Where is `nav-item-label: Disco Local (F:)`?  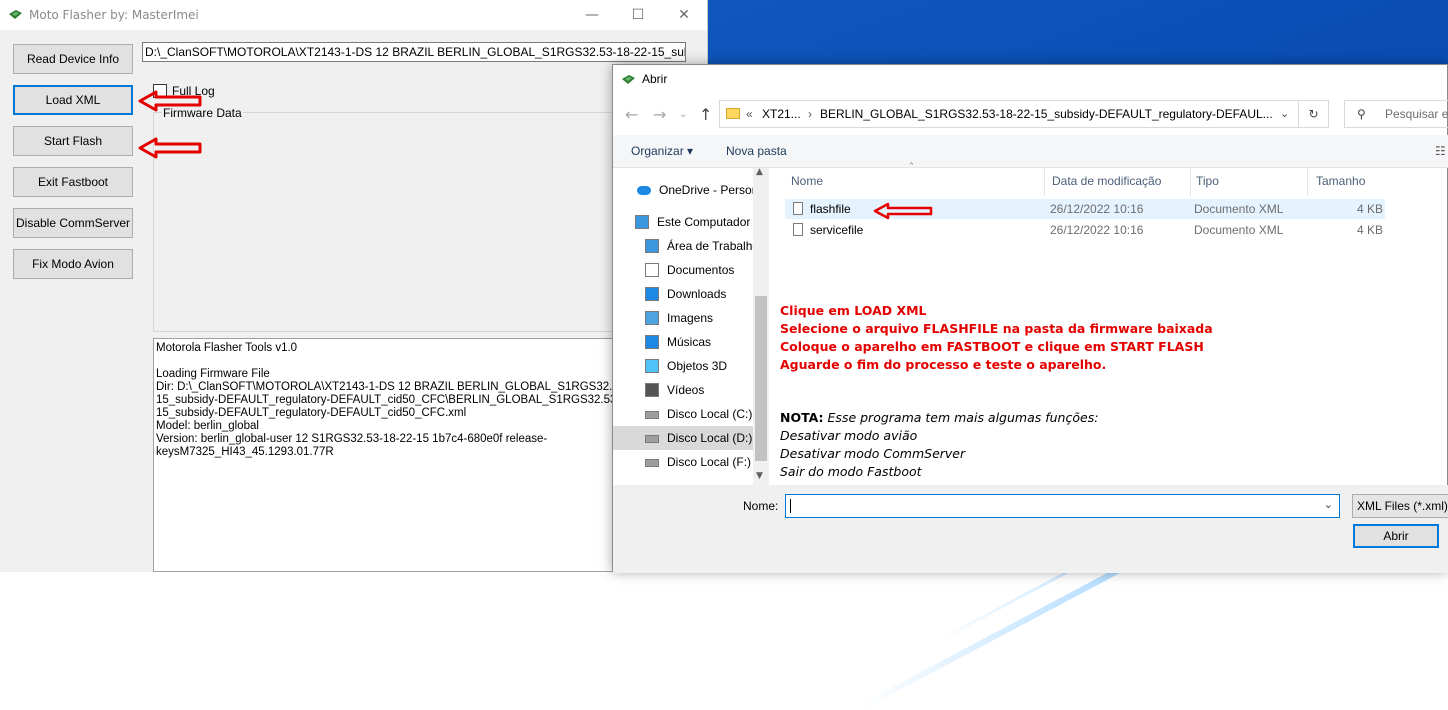 nav-item-label: Disco Local (F:) is located at coordinates (709, 462).